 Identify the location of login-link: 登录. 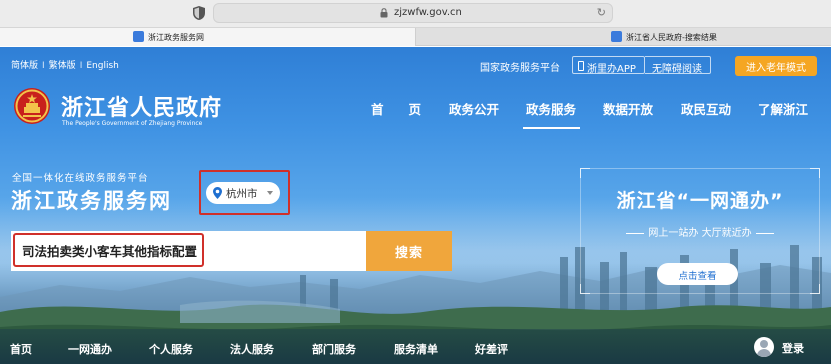
(793, 348).